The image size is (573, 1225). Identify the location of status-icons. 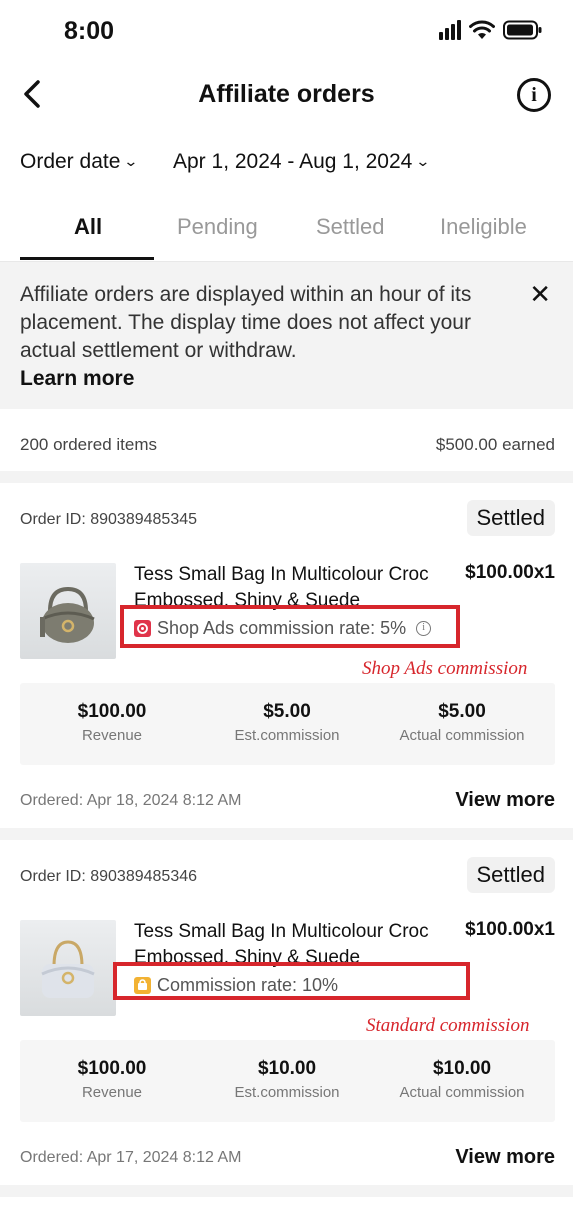
(491, 30).